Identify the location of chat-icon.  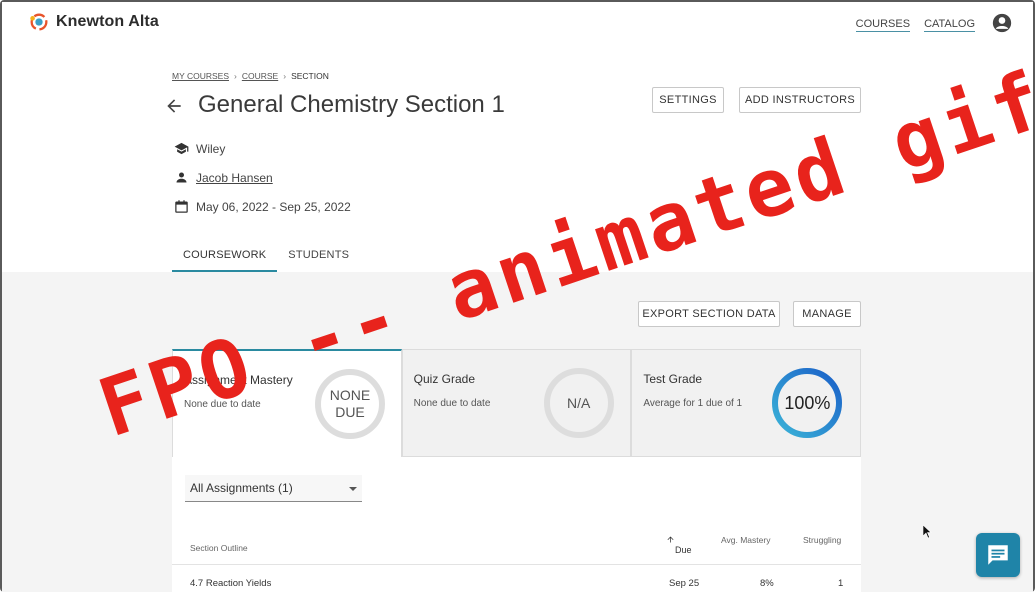
(998, 555).